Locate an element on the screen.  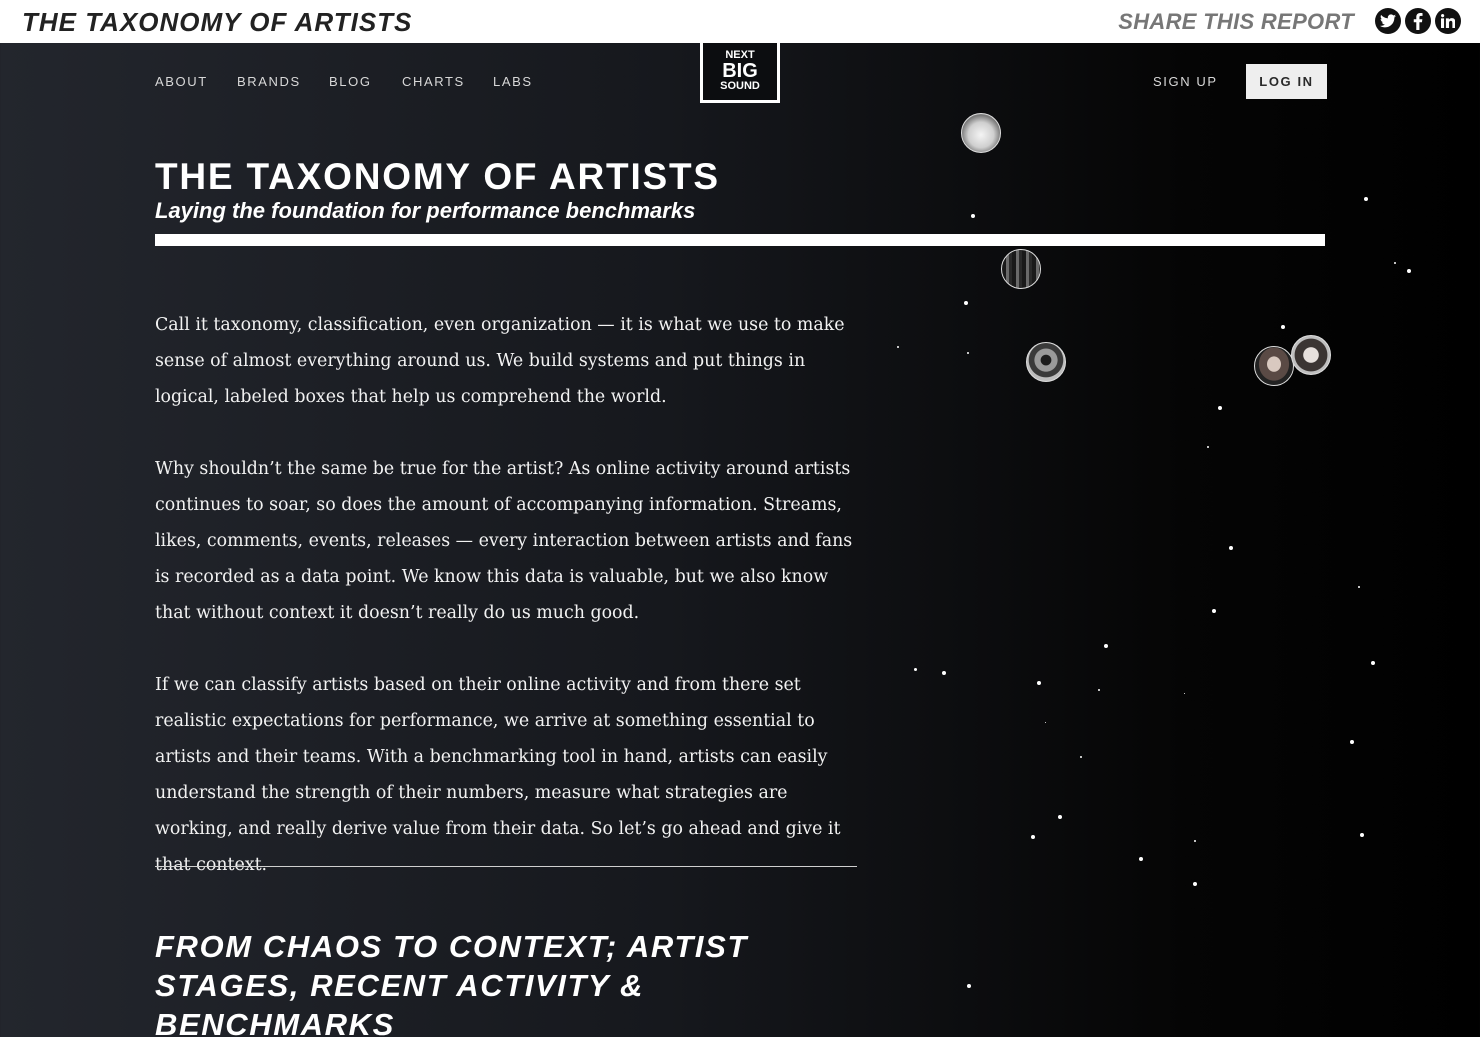
logo-line-big: BIG is located at coordinates (740, 70).